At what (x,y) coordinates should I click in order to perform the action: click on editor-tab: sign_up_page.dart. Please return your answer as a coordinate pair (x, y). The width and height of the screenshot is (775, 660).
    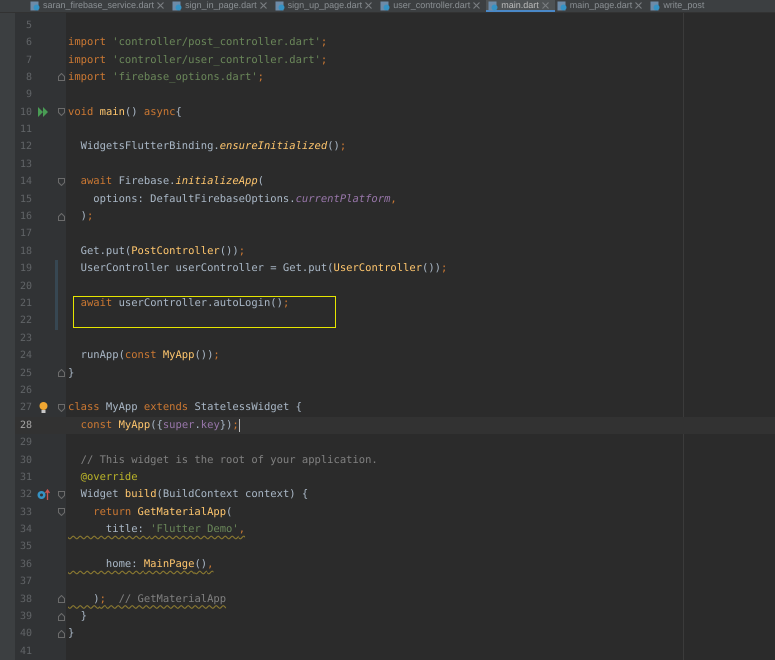
    Looking at the image, I should click on (325, 6).